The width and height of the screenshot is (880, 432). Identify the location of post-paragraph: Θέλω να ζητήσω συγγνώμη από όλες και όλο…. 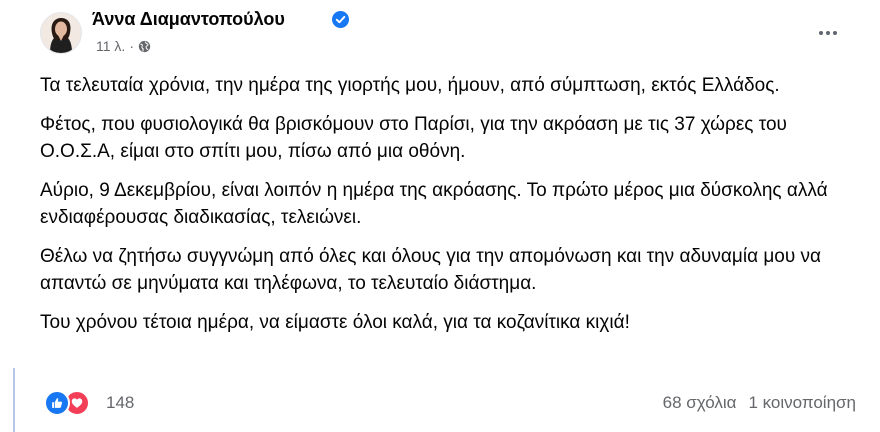
(430, 270).